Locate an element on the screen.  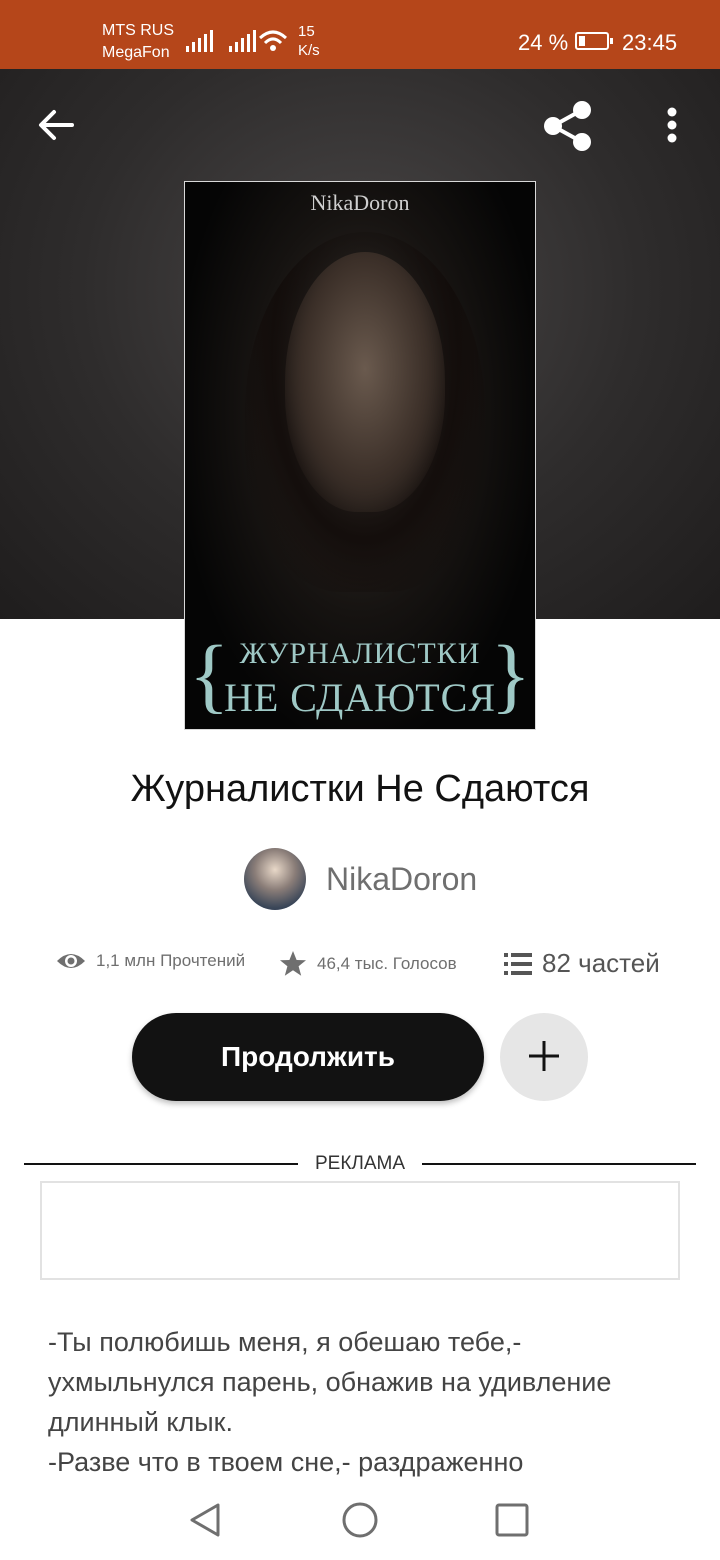
nav-back-button is located at coordinates (206, 1520).